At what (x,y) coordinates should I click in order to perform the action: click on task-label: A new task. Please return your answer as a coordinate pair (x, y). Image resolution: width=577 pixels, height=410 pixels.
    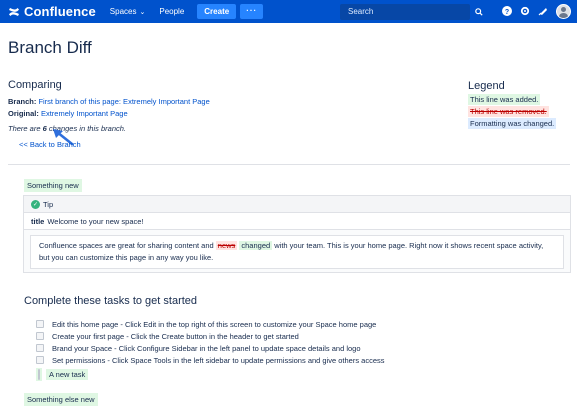
    Looking at the image, I should click on (67, 374).